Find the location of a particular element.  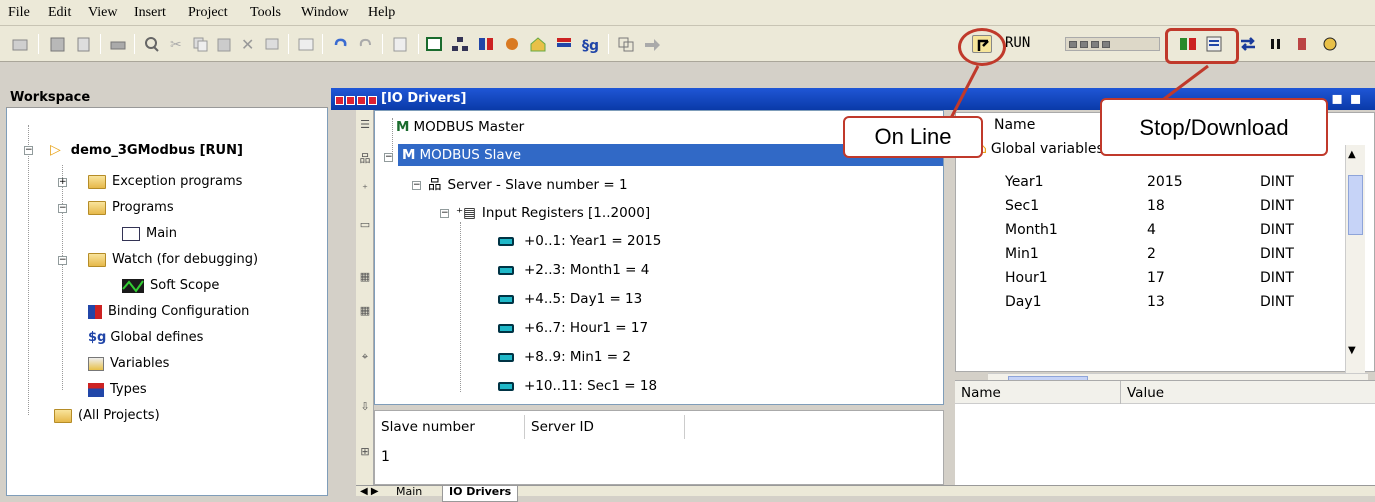

grid-cell-slave-number: 1 is located at coordinates (385, 457).